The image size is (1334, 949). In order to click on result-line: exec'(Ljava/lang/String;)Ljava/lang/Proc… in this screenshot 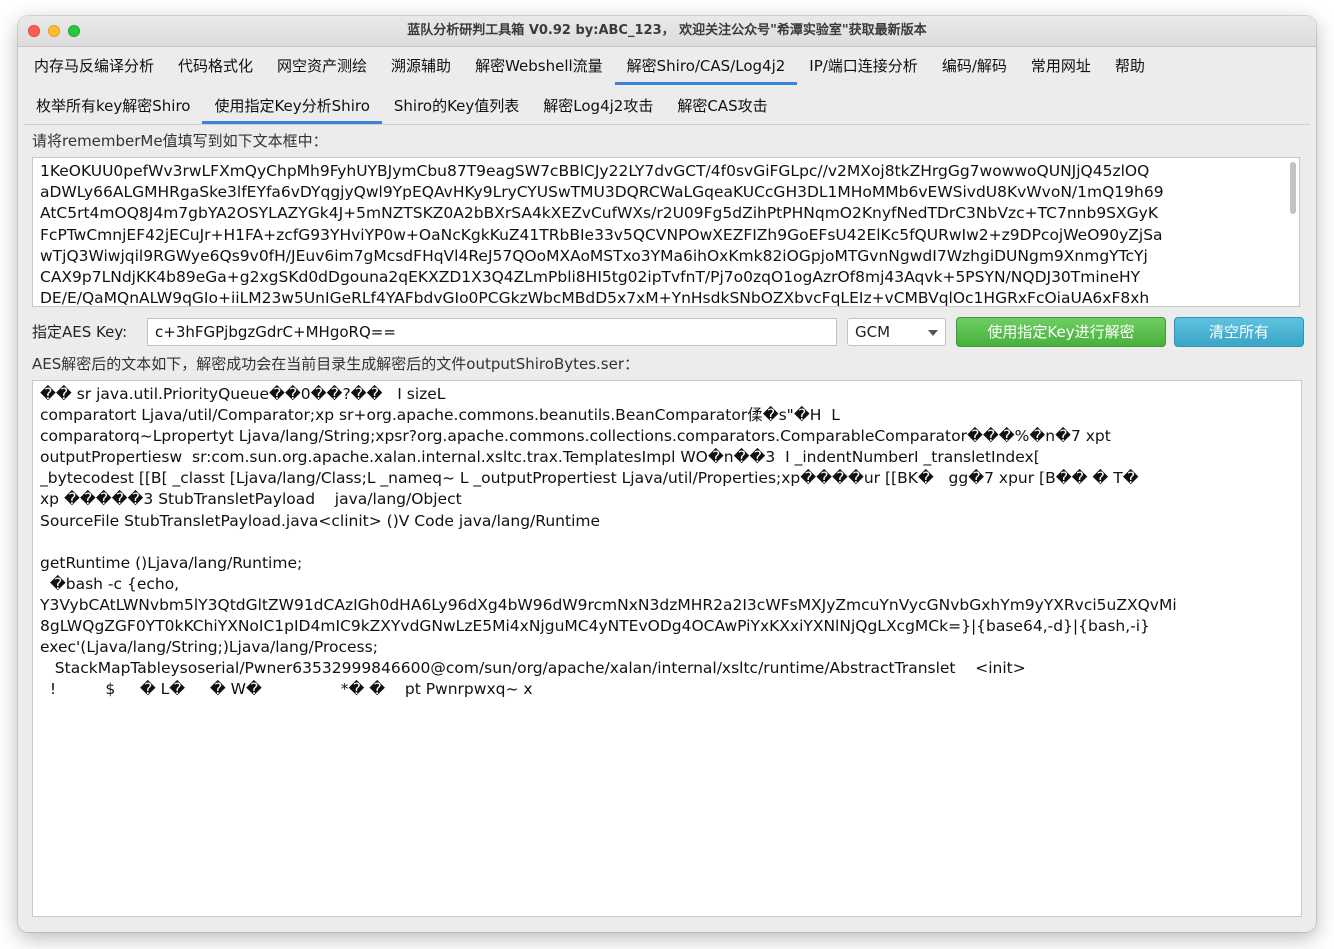, I will do `click(209, 647)`.